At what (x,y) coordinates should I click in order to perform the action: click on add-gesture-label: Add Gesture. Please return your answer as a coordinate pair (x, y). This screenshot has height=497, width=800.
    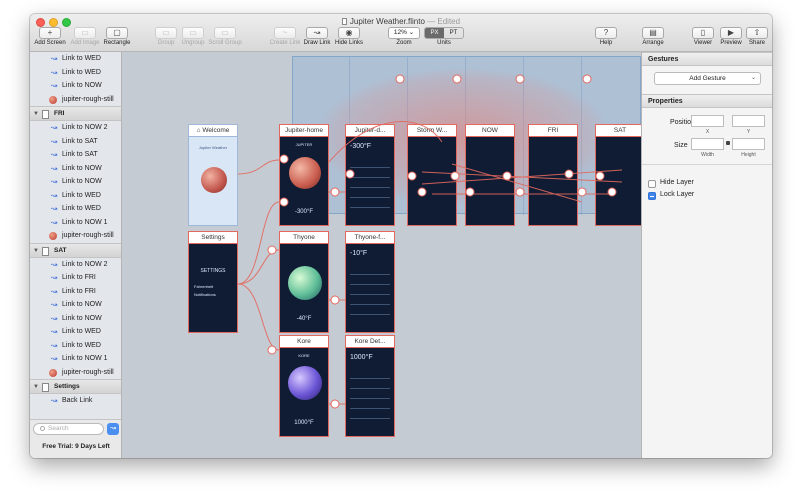
    Looking at the image, I should click on (707, 78).